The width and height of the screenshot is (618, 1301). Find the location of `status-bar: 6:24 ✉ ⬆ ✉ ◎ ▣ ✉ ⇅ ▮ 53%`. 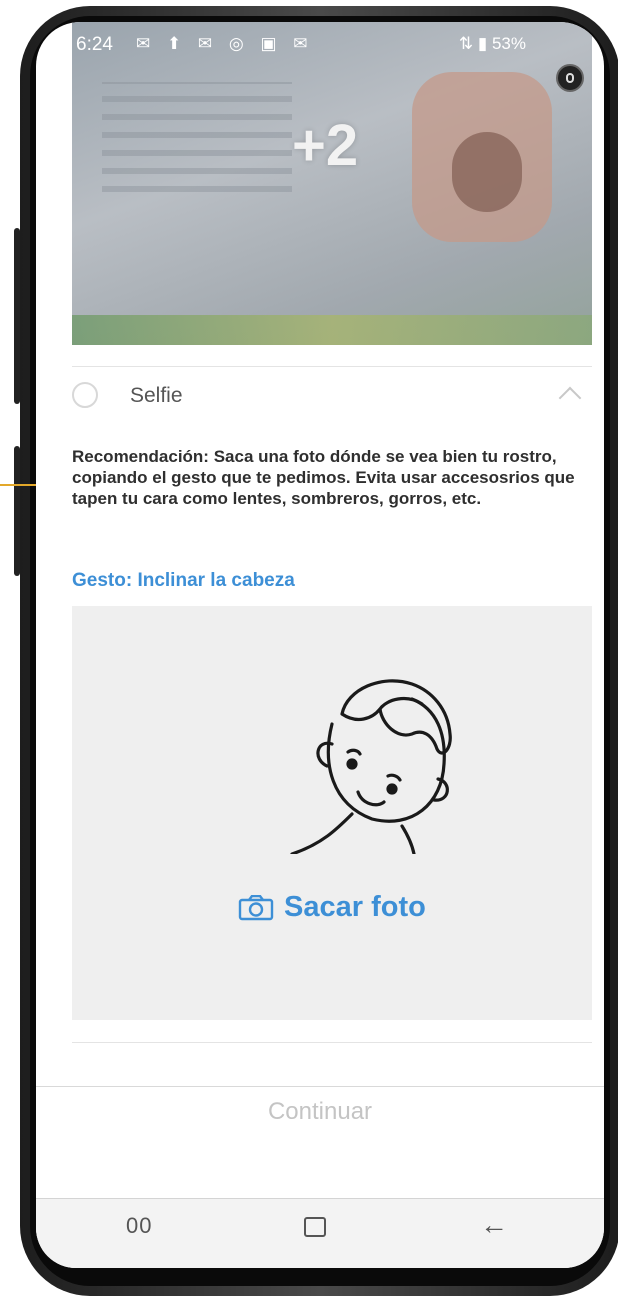

status-bar: 6:24 ✉ ⬆ ✉ ◎ ▣ ✉ ⇅ ▮ 53% is located at coordinates (320, 42).